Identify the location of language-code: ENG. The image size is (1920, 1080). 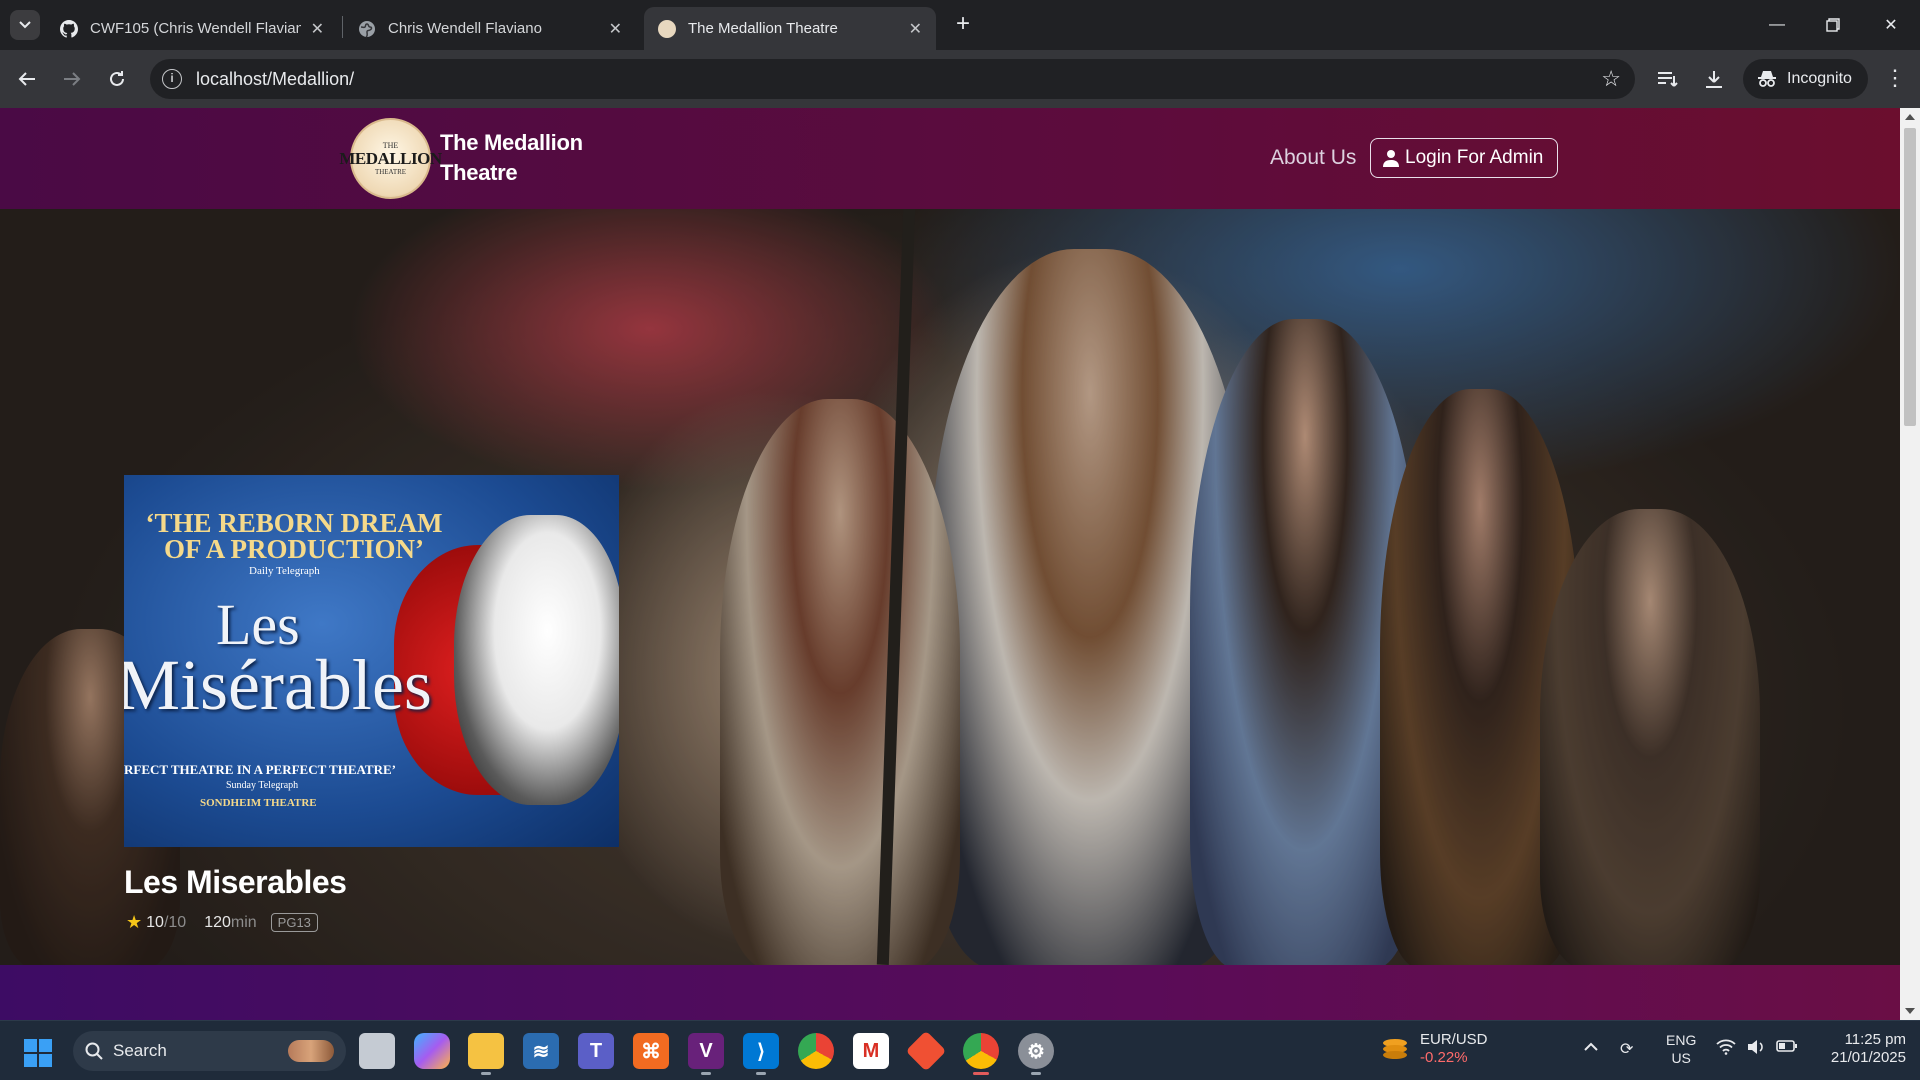
(1681, 1040).